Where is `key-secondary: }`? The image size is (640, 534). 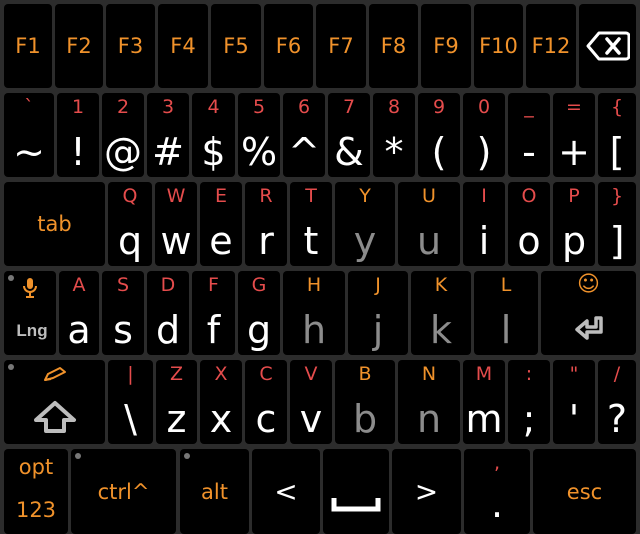 key-secondary: } is located at coordinates (617, 196).